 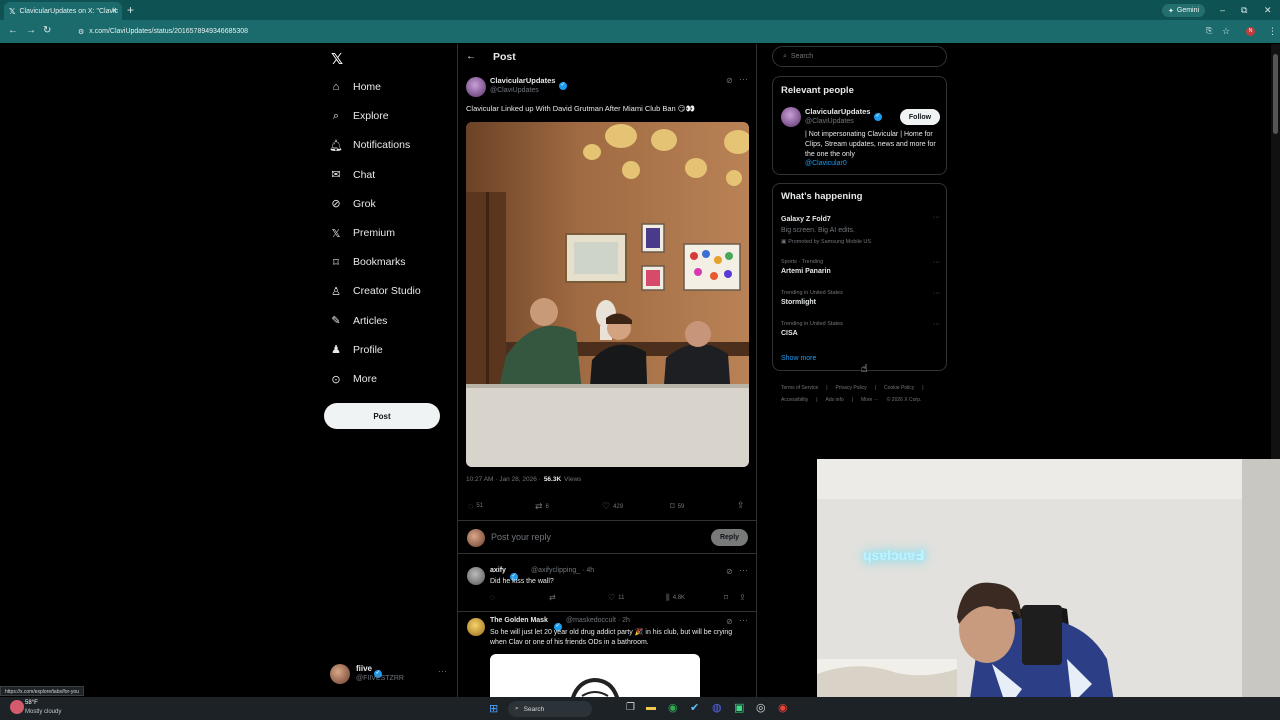 I want to click on footer-link: More ···, so click(x=870, y=400).